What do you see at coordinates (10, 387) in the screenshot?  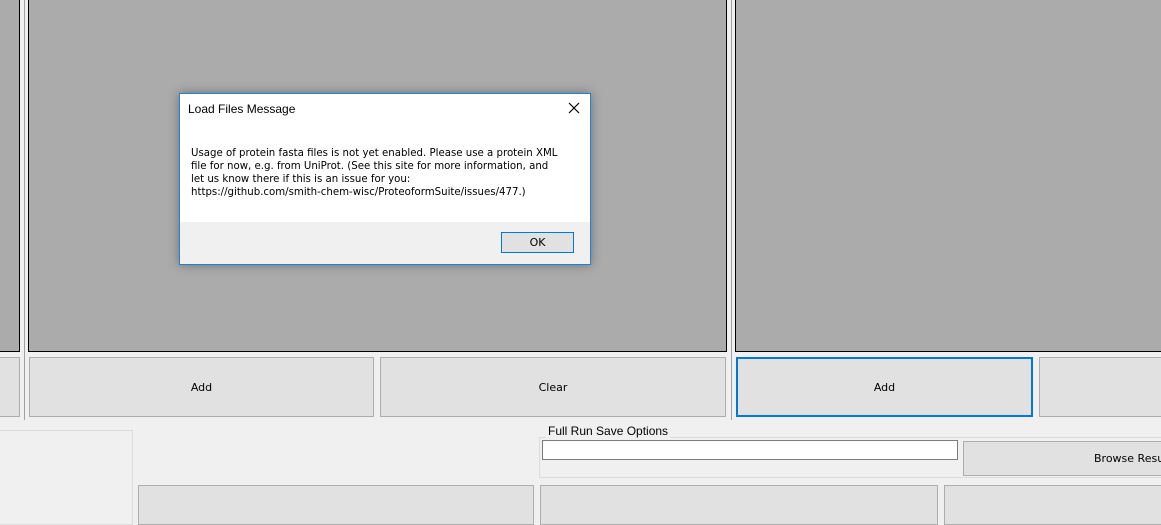 I see `partial-button-left` at bounding box center [10, 387].